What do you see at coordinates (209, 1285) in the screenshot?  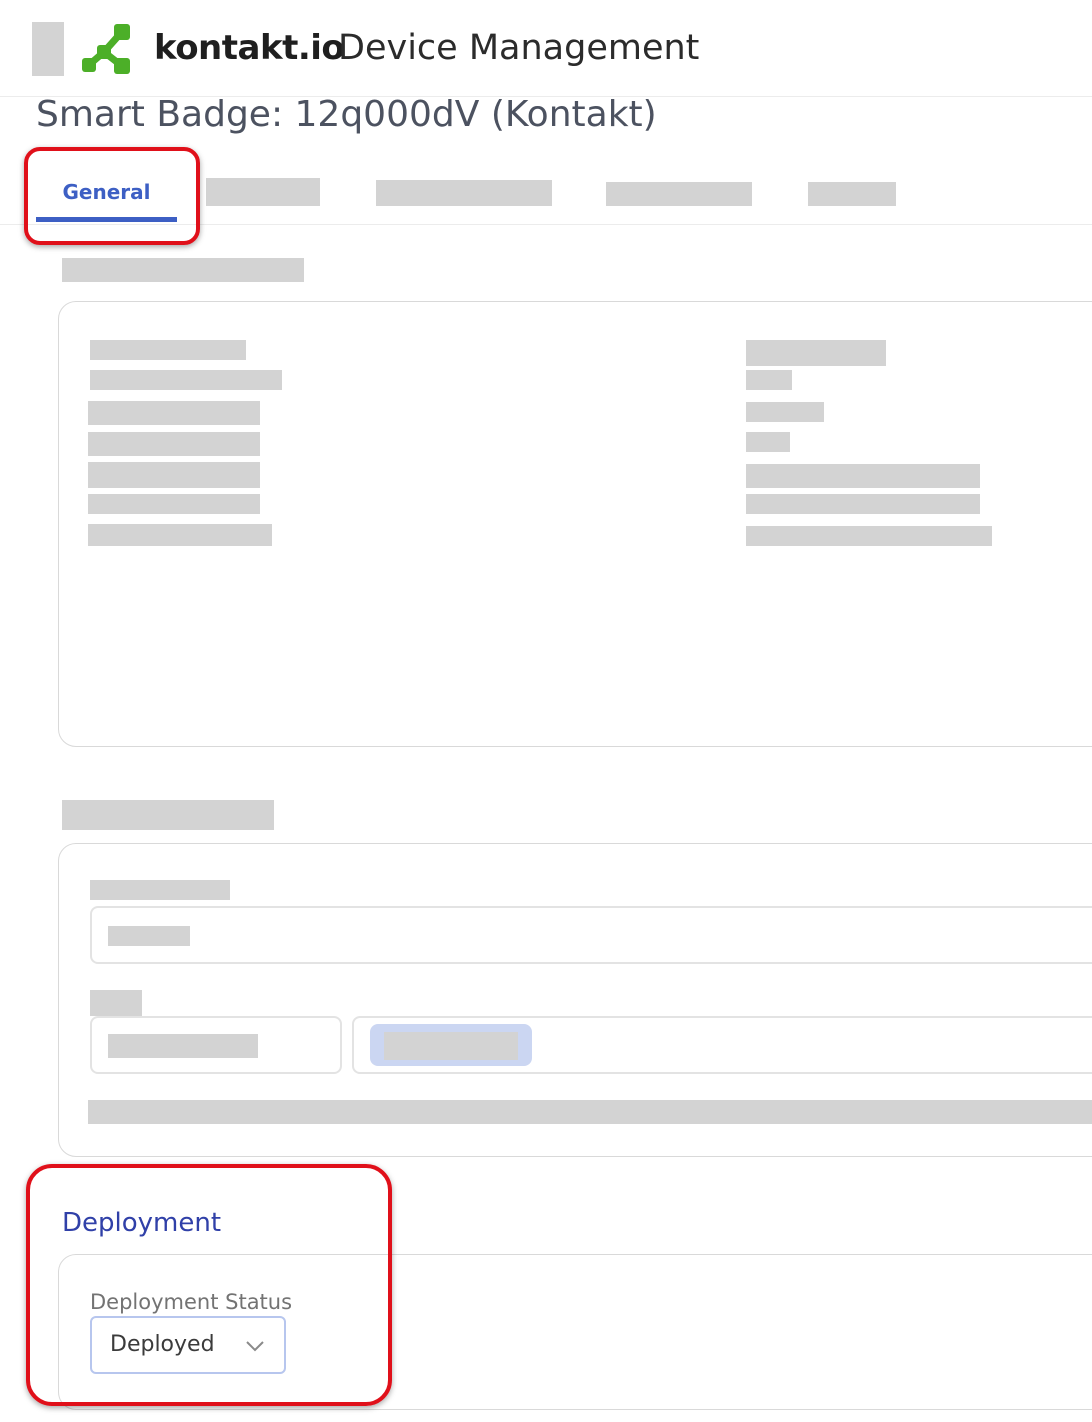 I see `annotation-highlight-deployment` at bounding box center [209, 1285].